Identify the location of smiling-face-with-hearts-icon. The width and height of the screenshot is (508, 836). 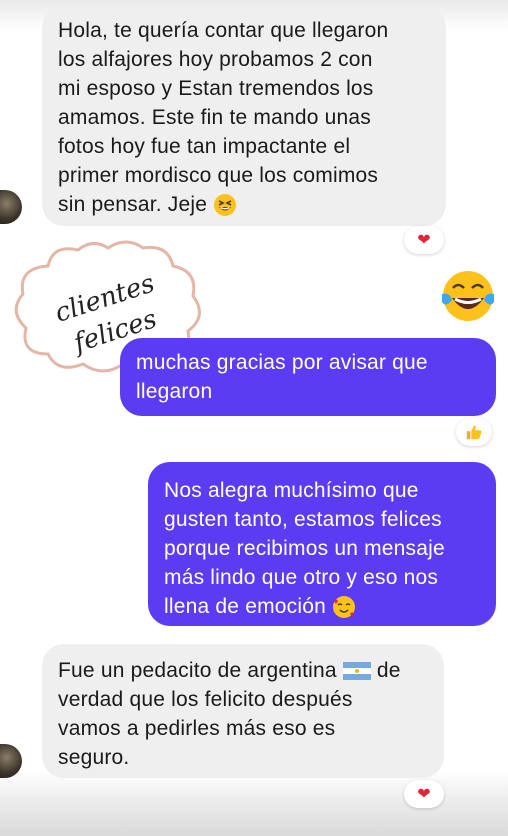
(344, 607).